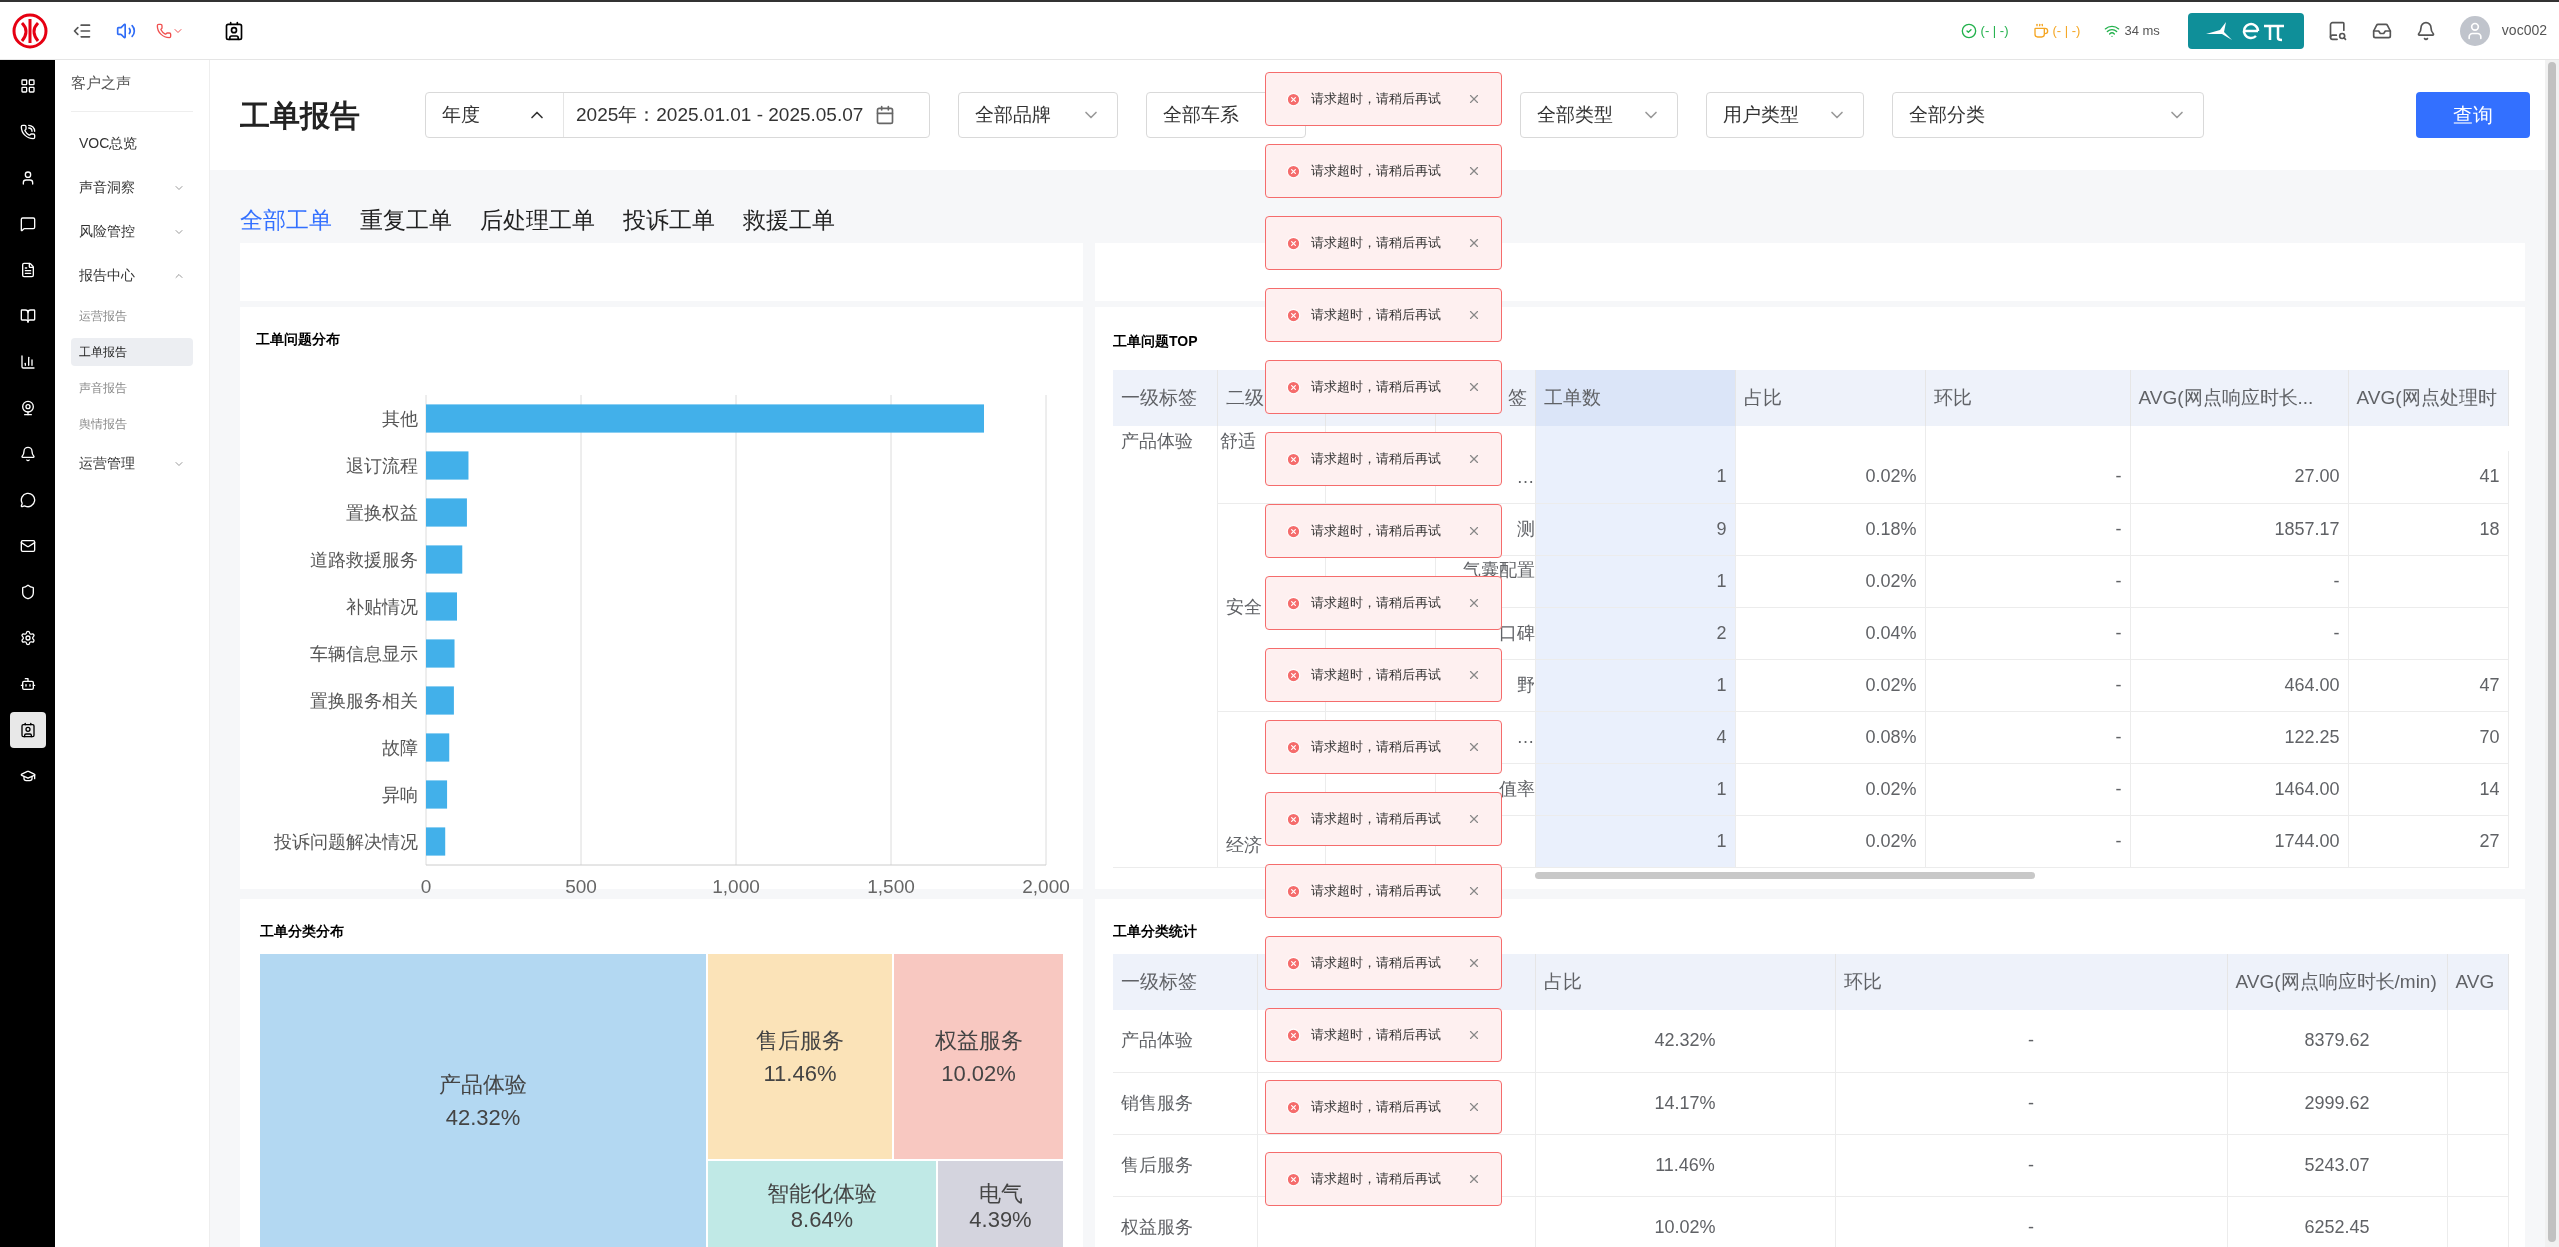 The width and height of the screenshot is (2559, 1247). What do you see at coordinates (27, 270) in the screenshot?
I see `document-icon` at bounding box center [27, 270].